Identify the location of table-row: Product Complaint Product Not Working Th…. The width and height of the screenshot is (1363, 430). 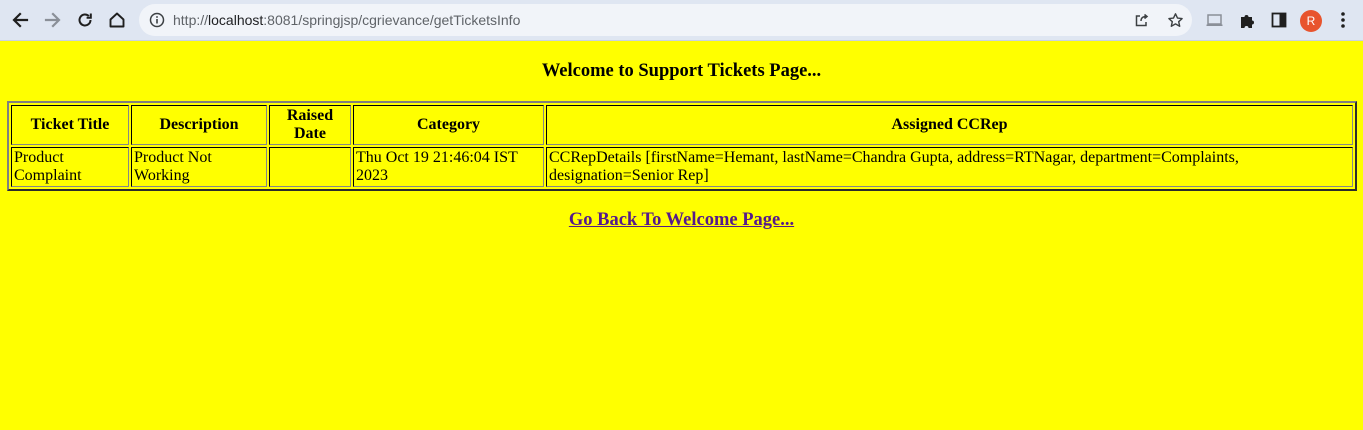
(682, 167).